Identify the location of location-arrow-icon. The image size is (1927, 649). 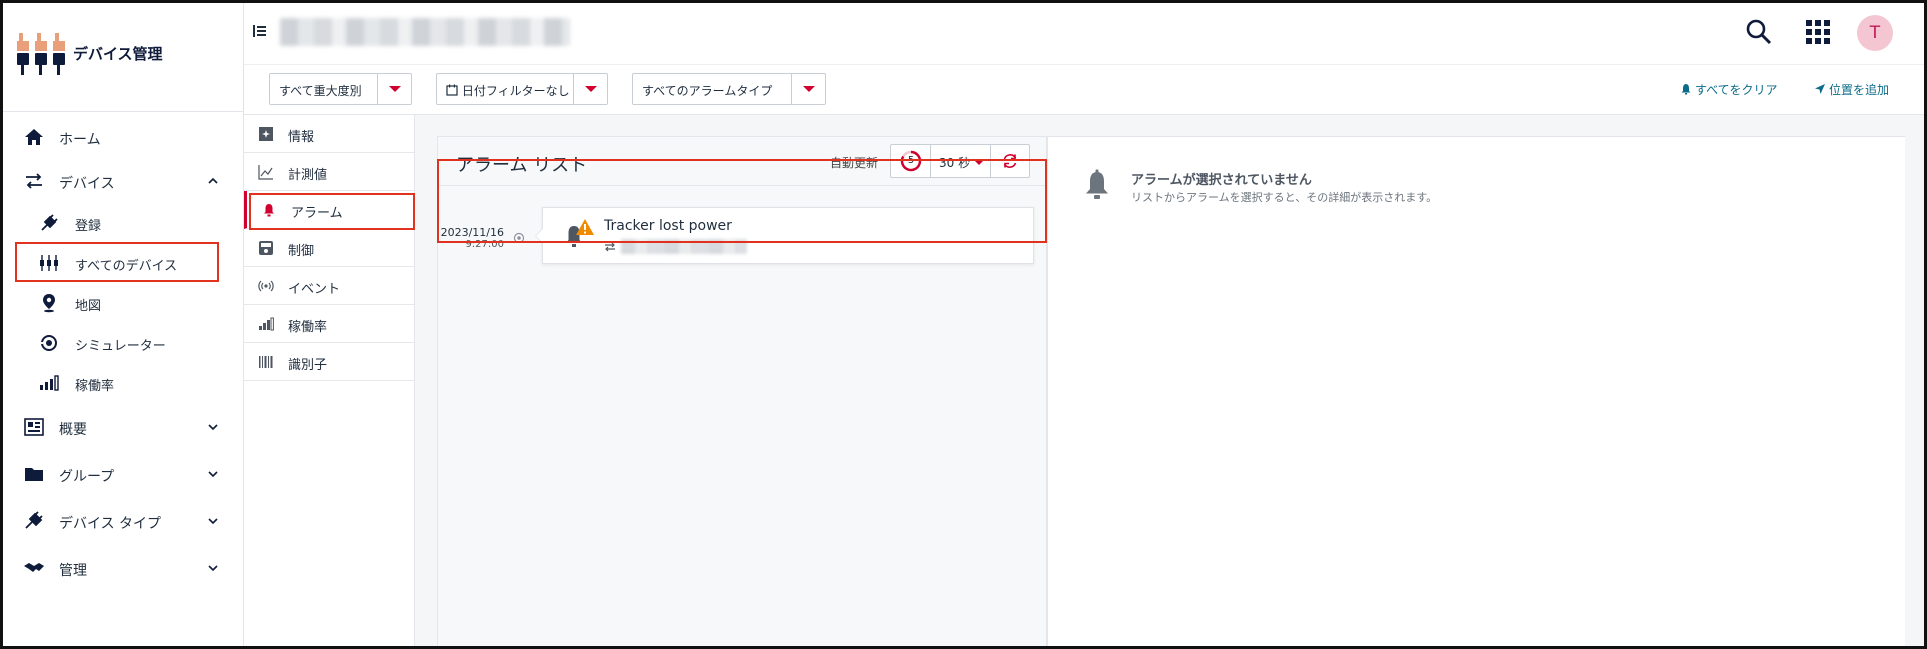
(1820, 89).